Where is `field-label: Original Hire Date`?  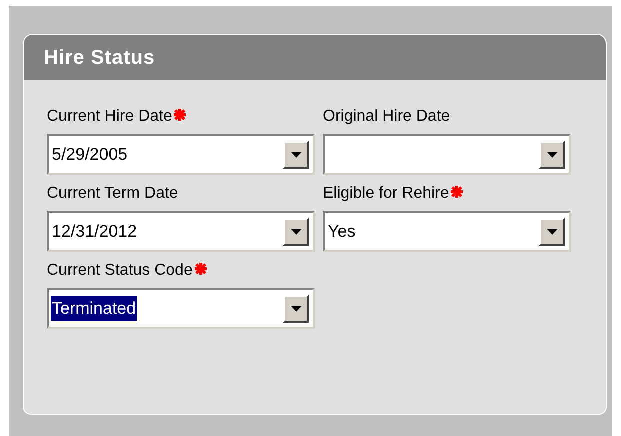 field-label: Original Hire Date is located at coordinates (386, 117).